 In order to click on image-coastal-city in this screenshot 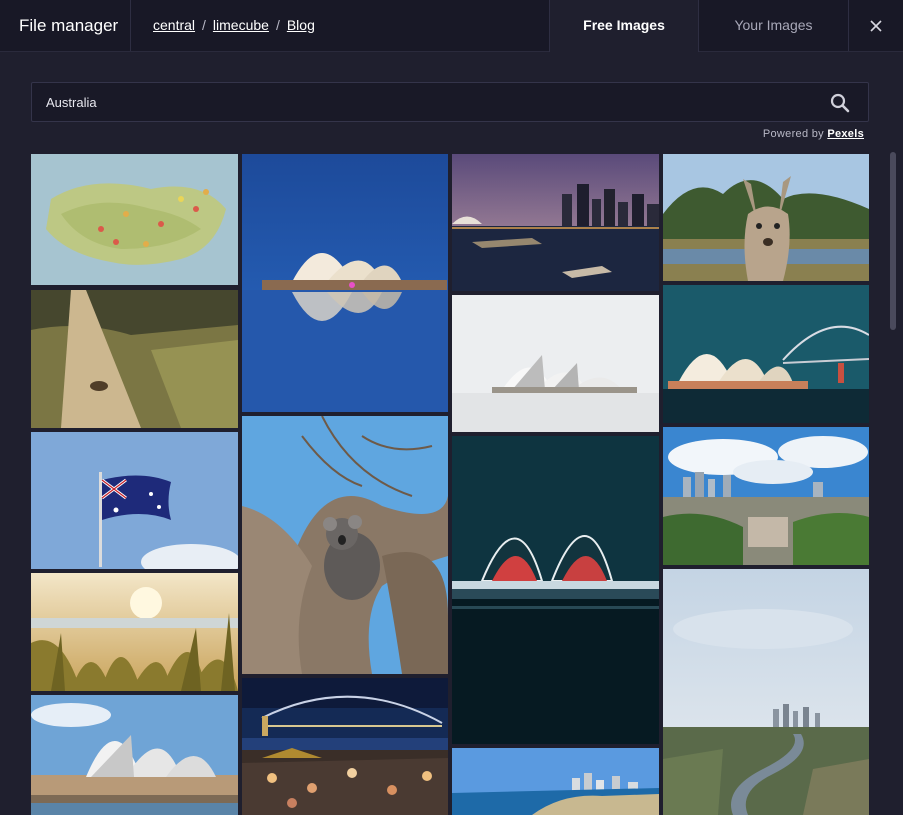, I will do `click(555, 781)`.